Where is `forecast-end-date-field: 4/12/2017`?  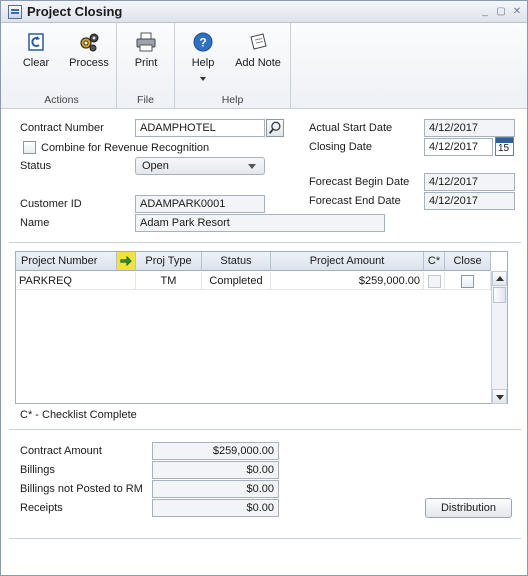 forecast-end-date-field: 4/12/2017 is located at coordinates (469, 201).